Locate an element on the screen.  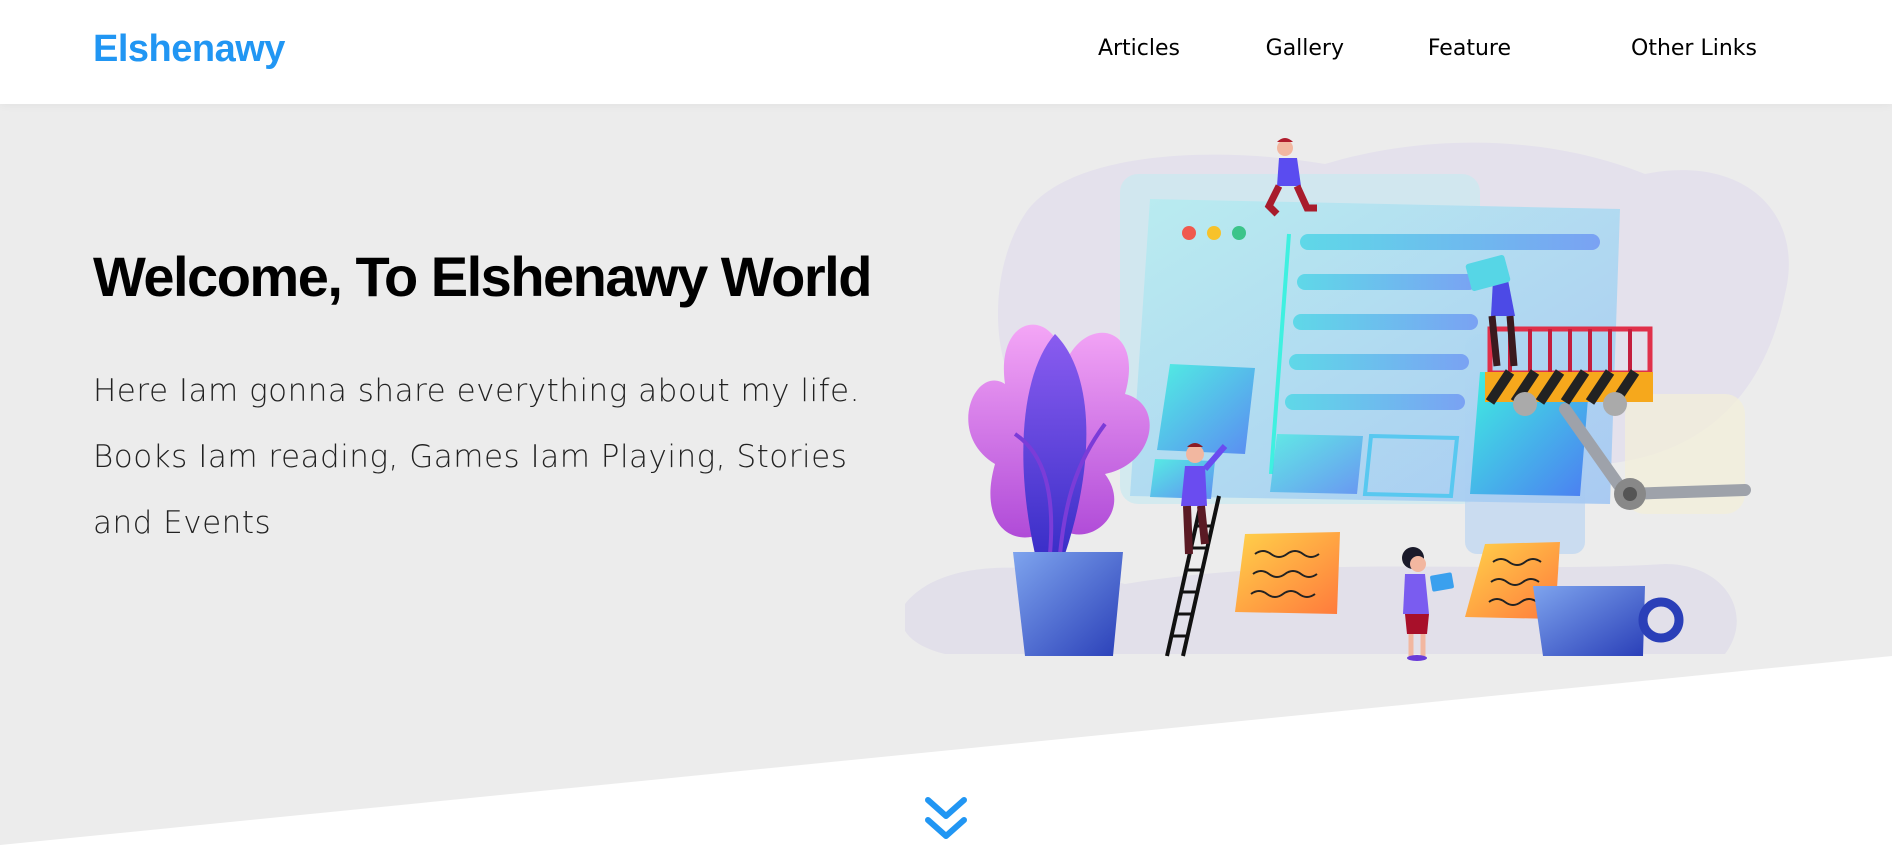
double-chevron-down-icon is located at coordinates (946, 819).